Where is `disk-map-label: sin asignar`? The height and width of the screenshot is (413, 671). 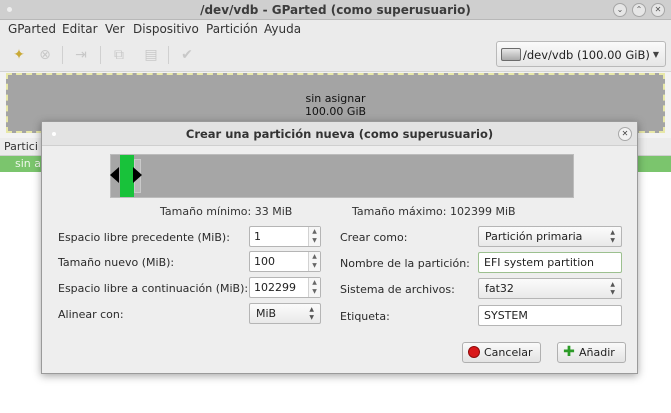
disk-map-label: sin asignar is located at coordinates (335, 98).